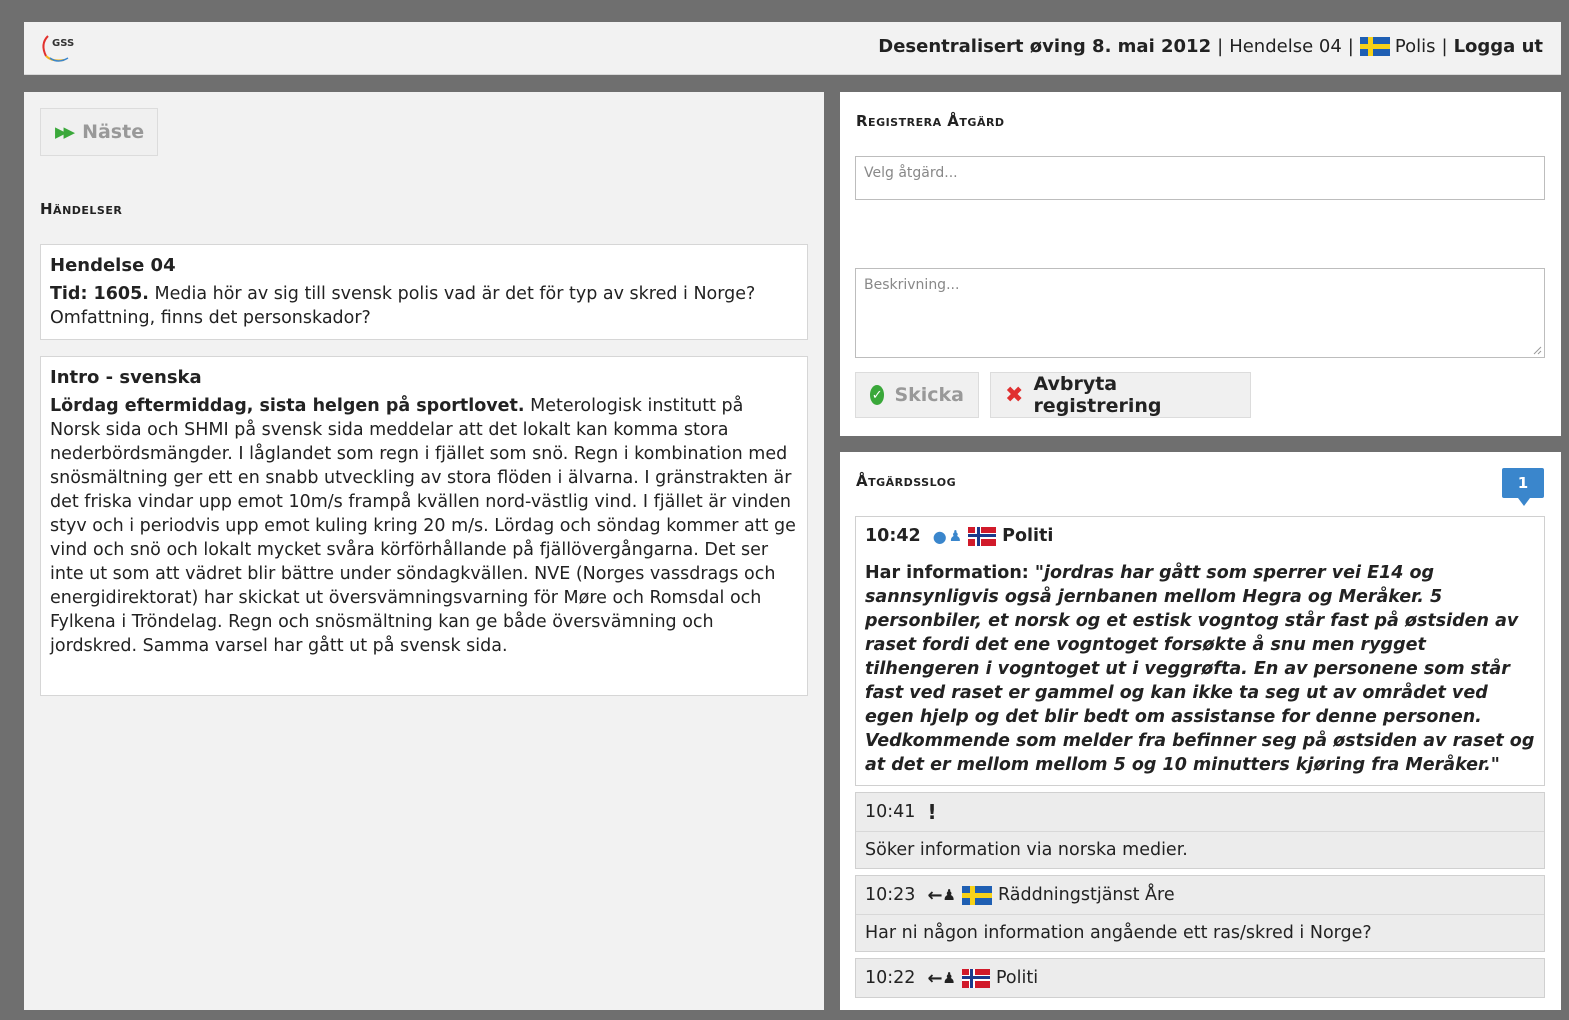 The image size is (1569, 1020). Describe the element at coordinates (890, 978) in the screenshot. I see `log-time: 10:22` at that location.